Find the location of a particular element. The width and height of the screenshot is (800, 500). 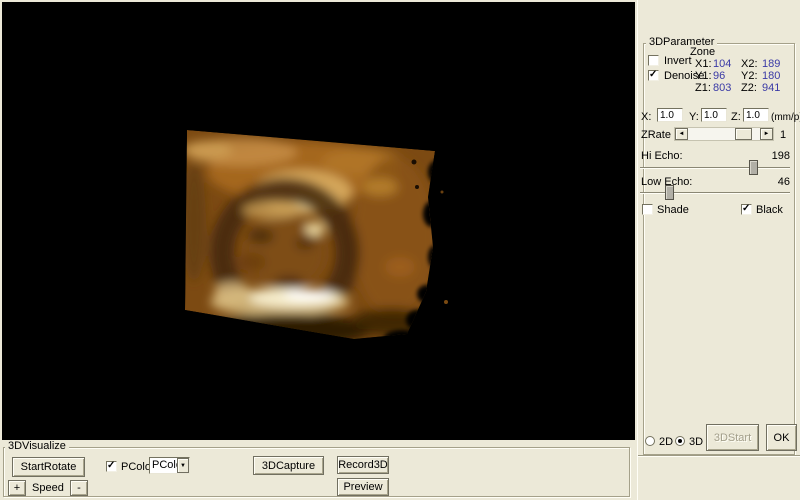

ok-button: OK is located at coordinates (781, 437).